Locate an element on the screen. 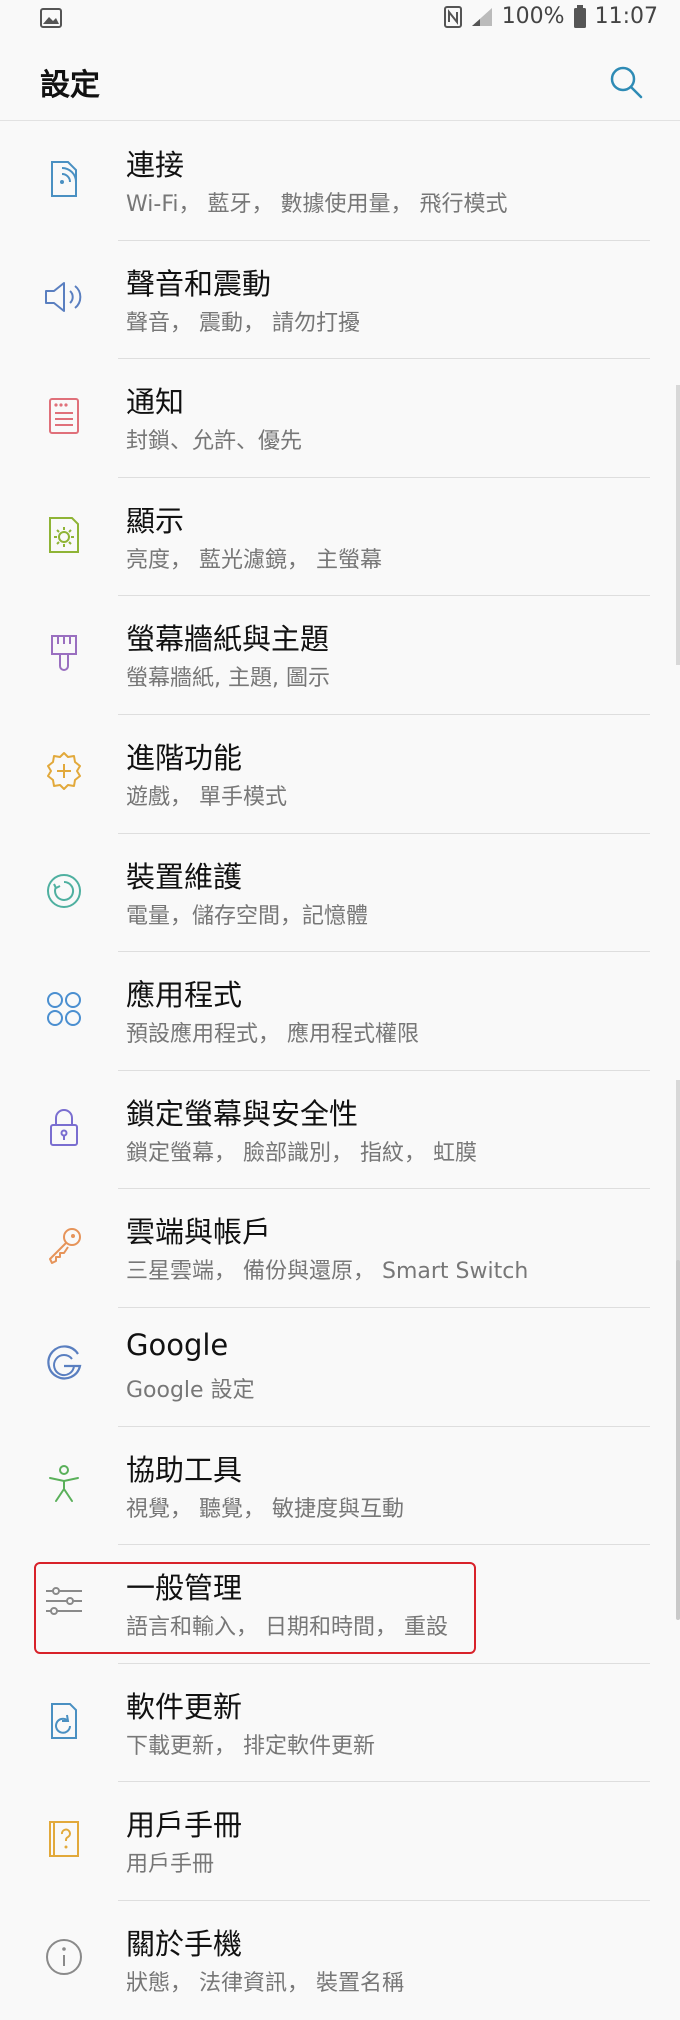  accessibility-icon is located at coordinates (64, 1483).